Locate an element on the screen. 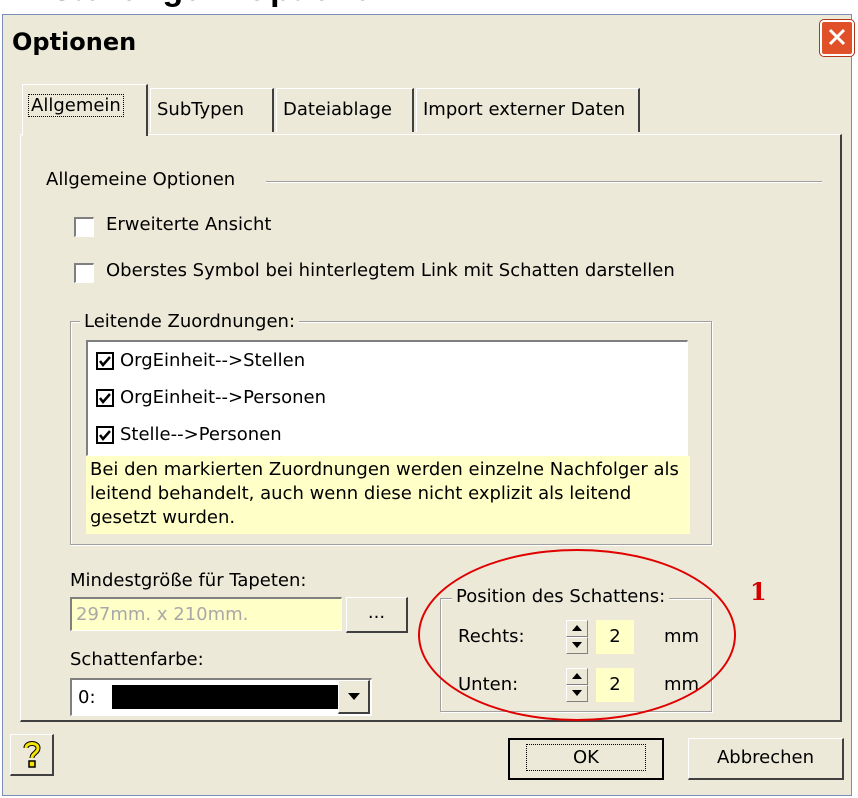 This screenshot has height=798, width=858. ok-label: OK is located at coordinates (586, 757).